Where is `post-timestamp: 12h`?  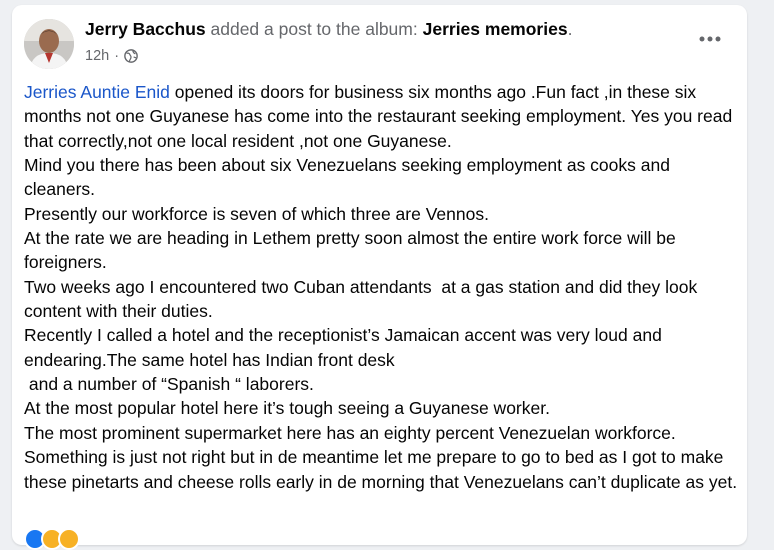 post-timestamp: 12h is located at coordinates (97, 56).